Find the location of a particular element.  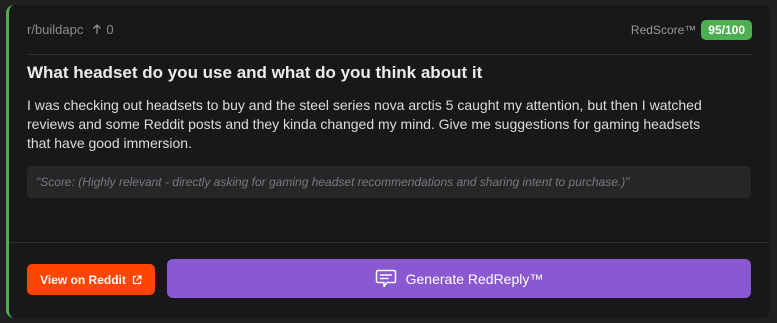

score-badge: 95/100 is located at coordinates (726, 29).